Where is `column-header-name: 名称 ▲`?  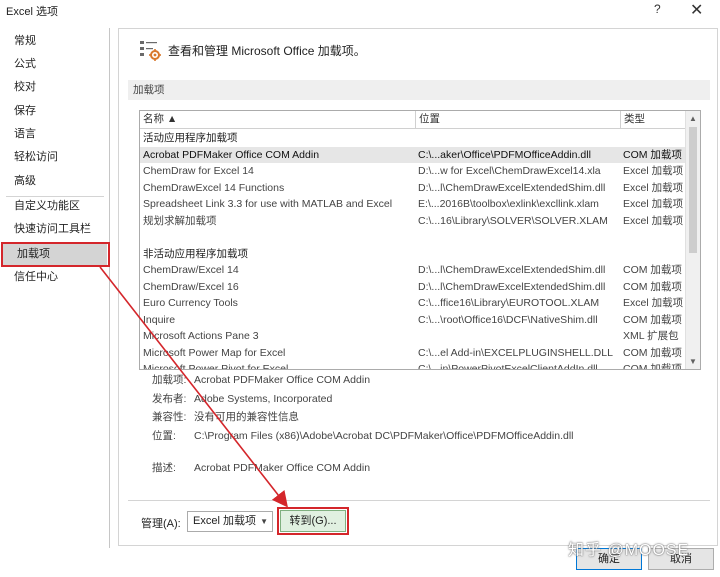
column-header-name: 名称 ▲ is located at coordinates (278, 120).